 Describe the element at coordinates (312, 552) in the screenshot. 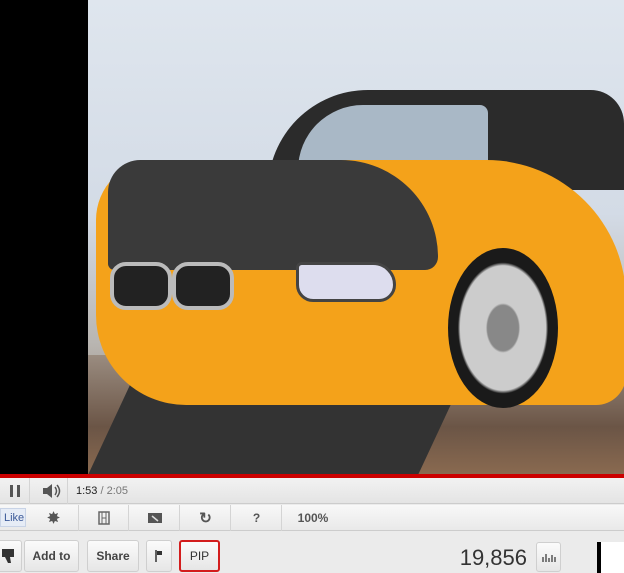

I see `action-bar: Add to Share PIP 19,856` at that location.